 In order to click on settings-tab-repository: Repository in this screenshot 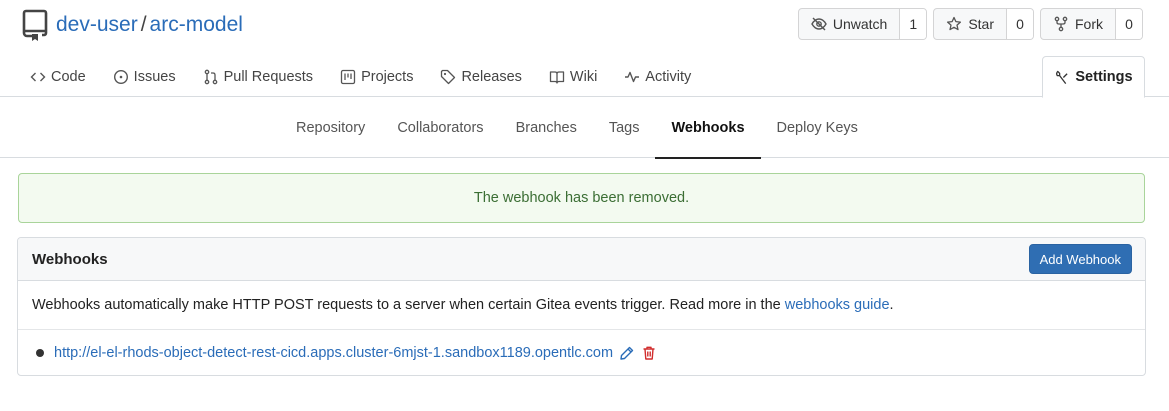, I will do `click(330, 127)`.